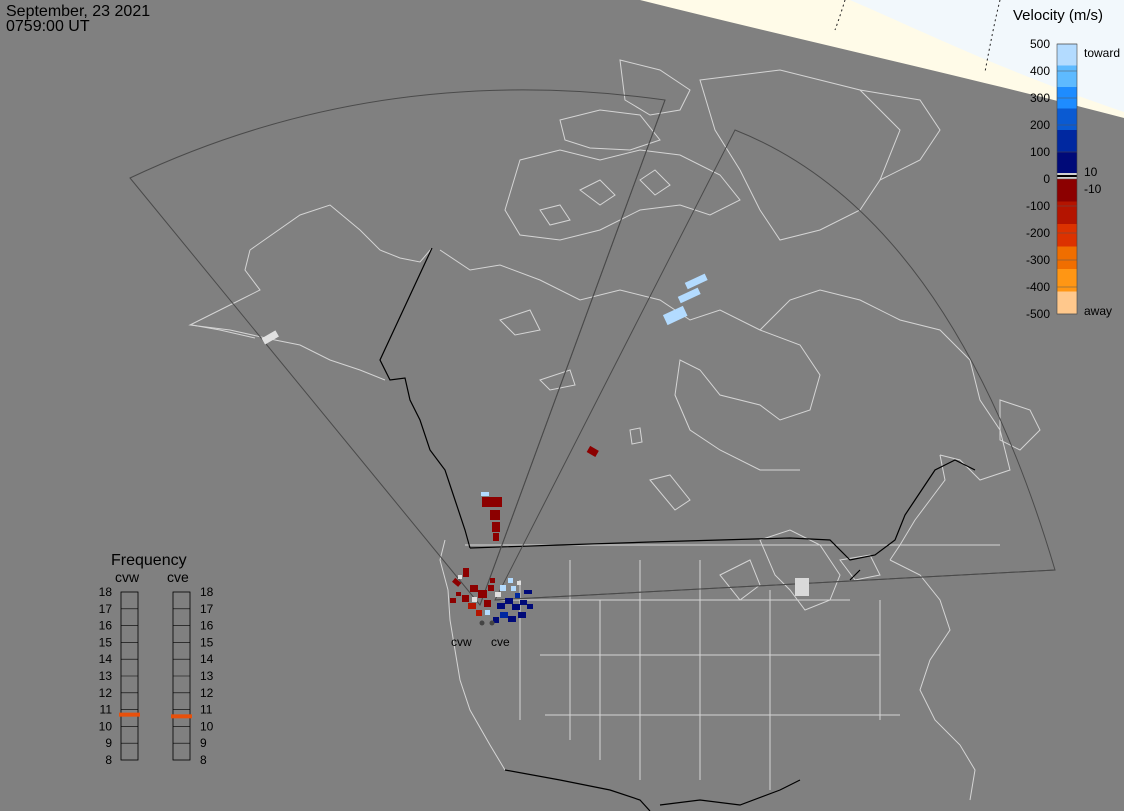 The width and height of the screenshot is (1124, 811). I want to click on legend-colorbar, so click(1067, 179).